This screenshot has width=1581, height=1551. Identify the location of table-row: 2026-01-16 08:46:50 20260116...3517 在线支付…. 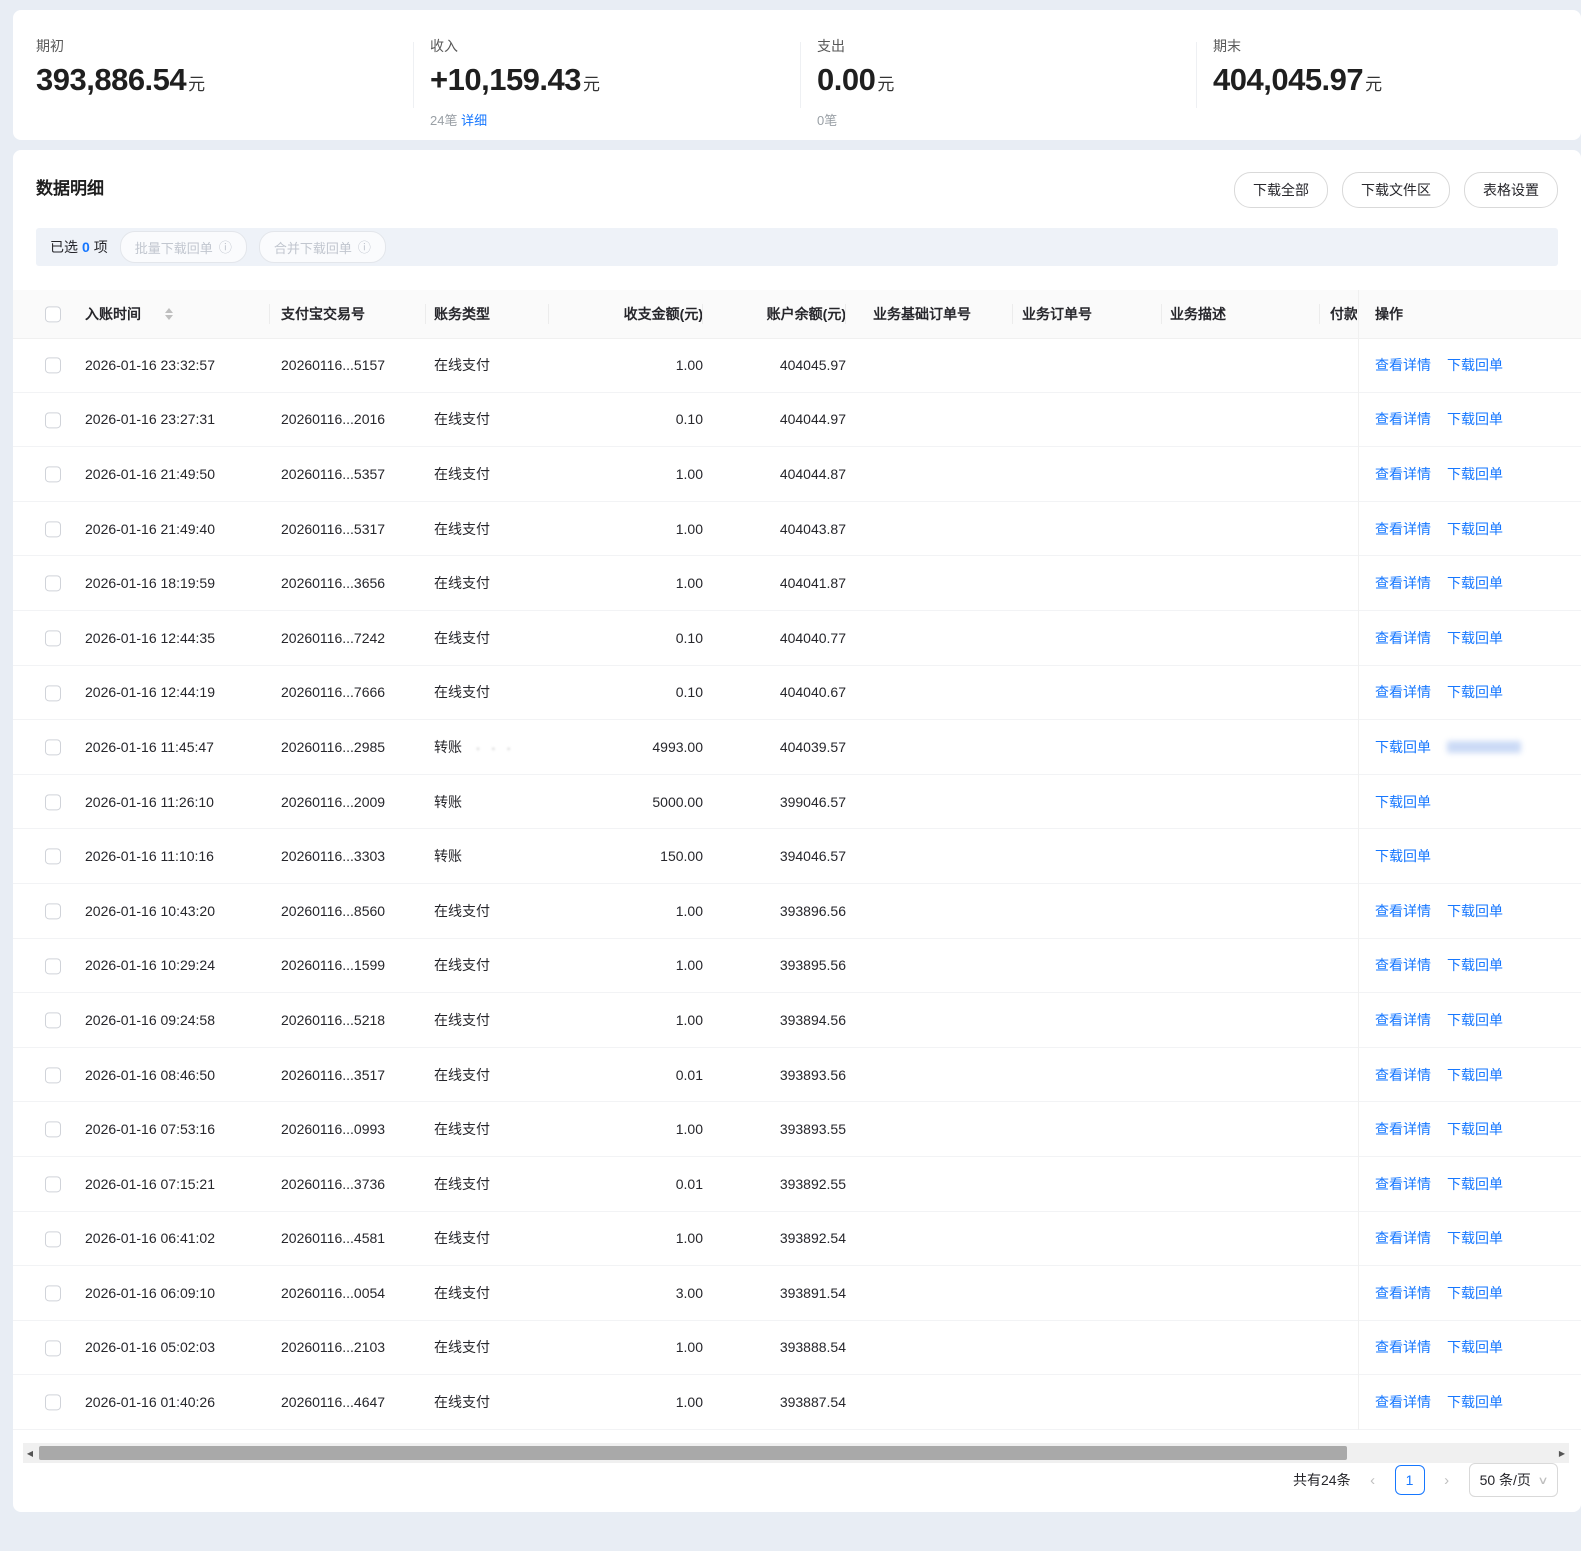
(797, 1075).